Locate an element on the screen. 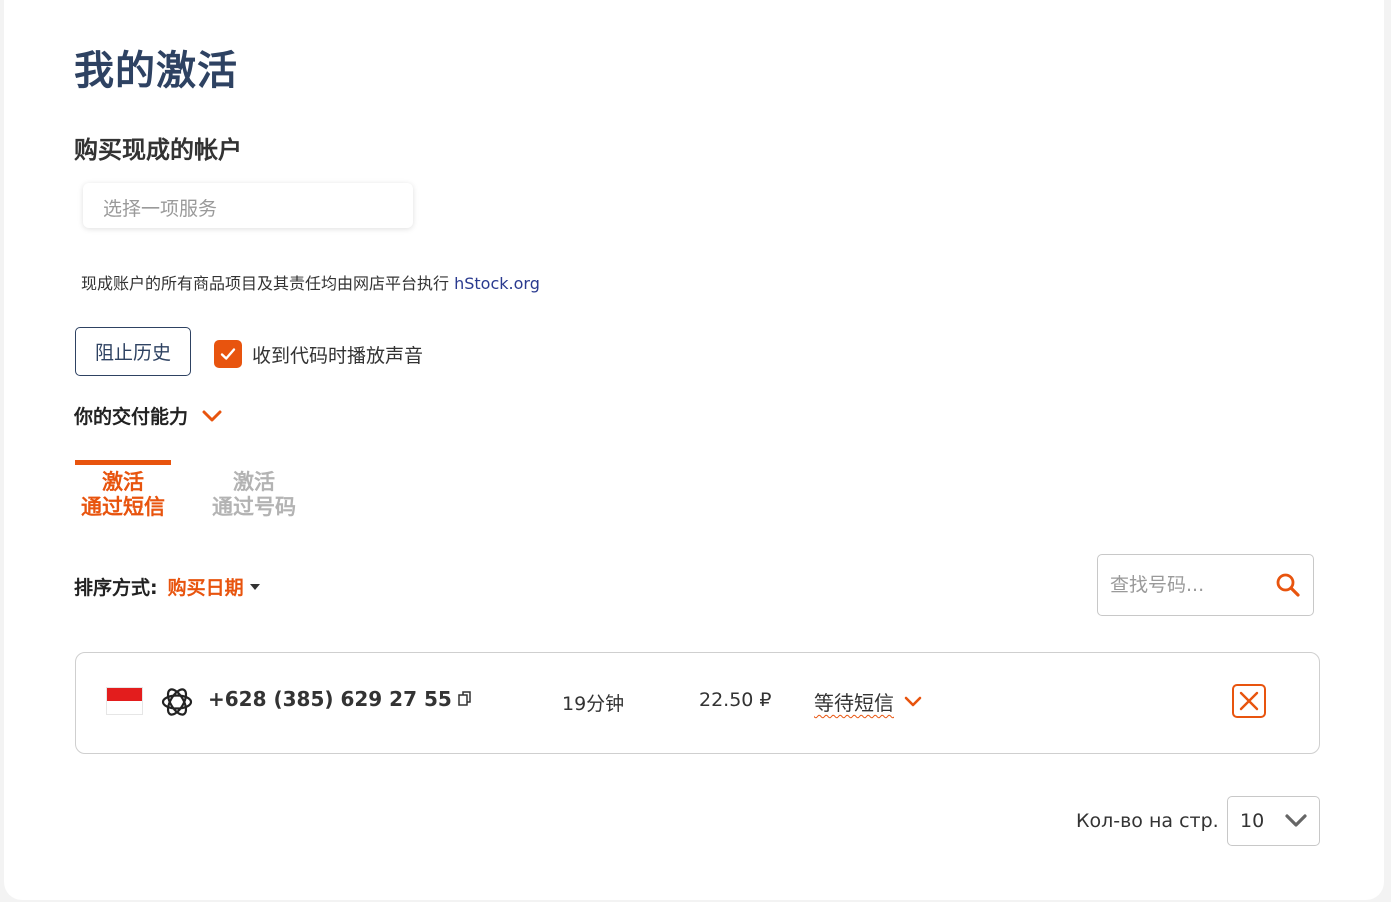 The height and width of the screenshot is (902, 1391). notice-text: 现成账户的所有商品项目及其责任均由网店平台执行 is located at coordinates (265, 283).